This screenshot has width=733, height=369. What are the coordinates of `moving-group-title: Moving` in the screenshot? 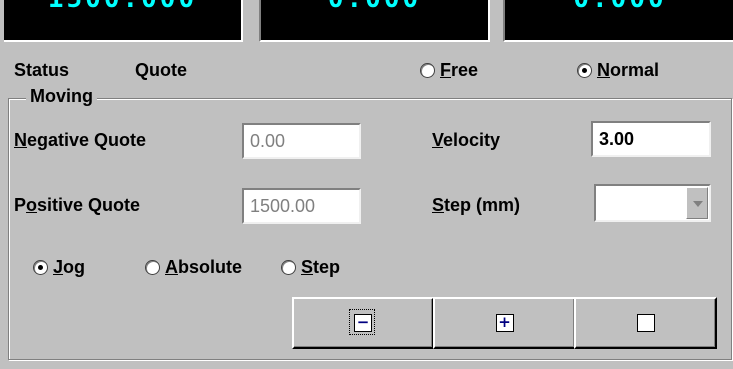 It's located at (61, 96).